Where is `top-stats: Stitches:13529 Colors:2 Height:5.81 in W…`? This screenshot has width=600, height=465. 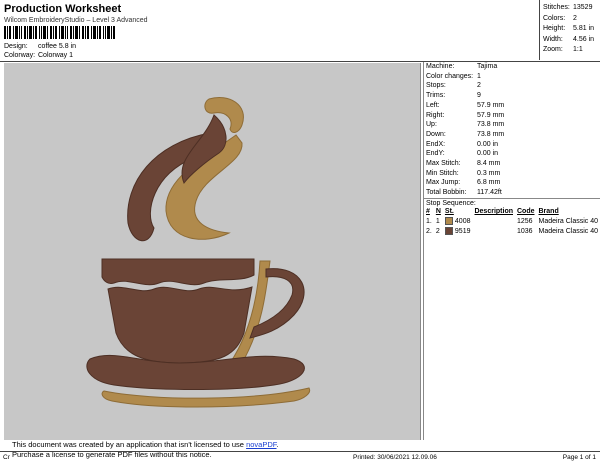 top-stats: Stitches:13529 Colors:2 Height:5.81 in W… is located at coordinates (568, 29).